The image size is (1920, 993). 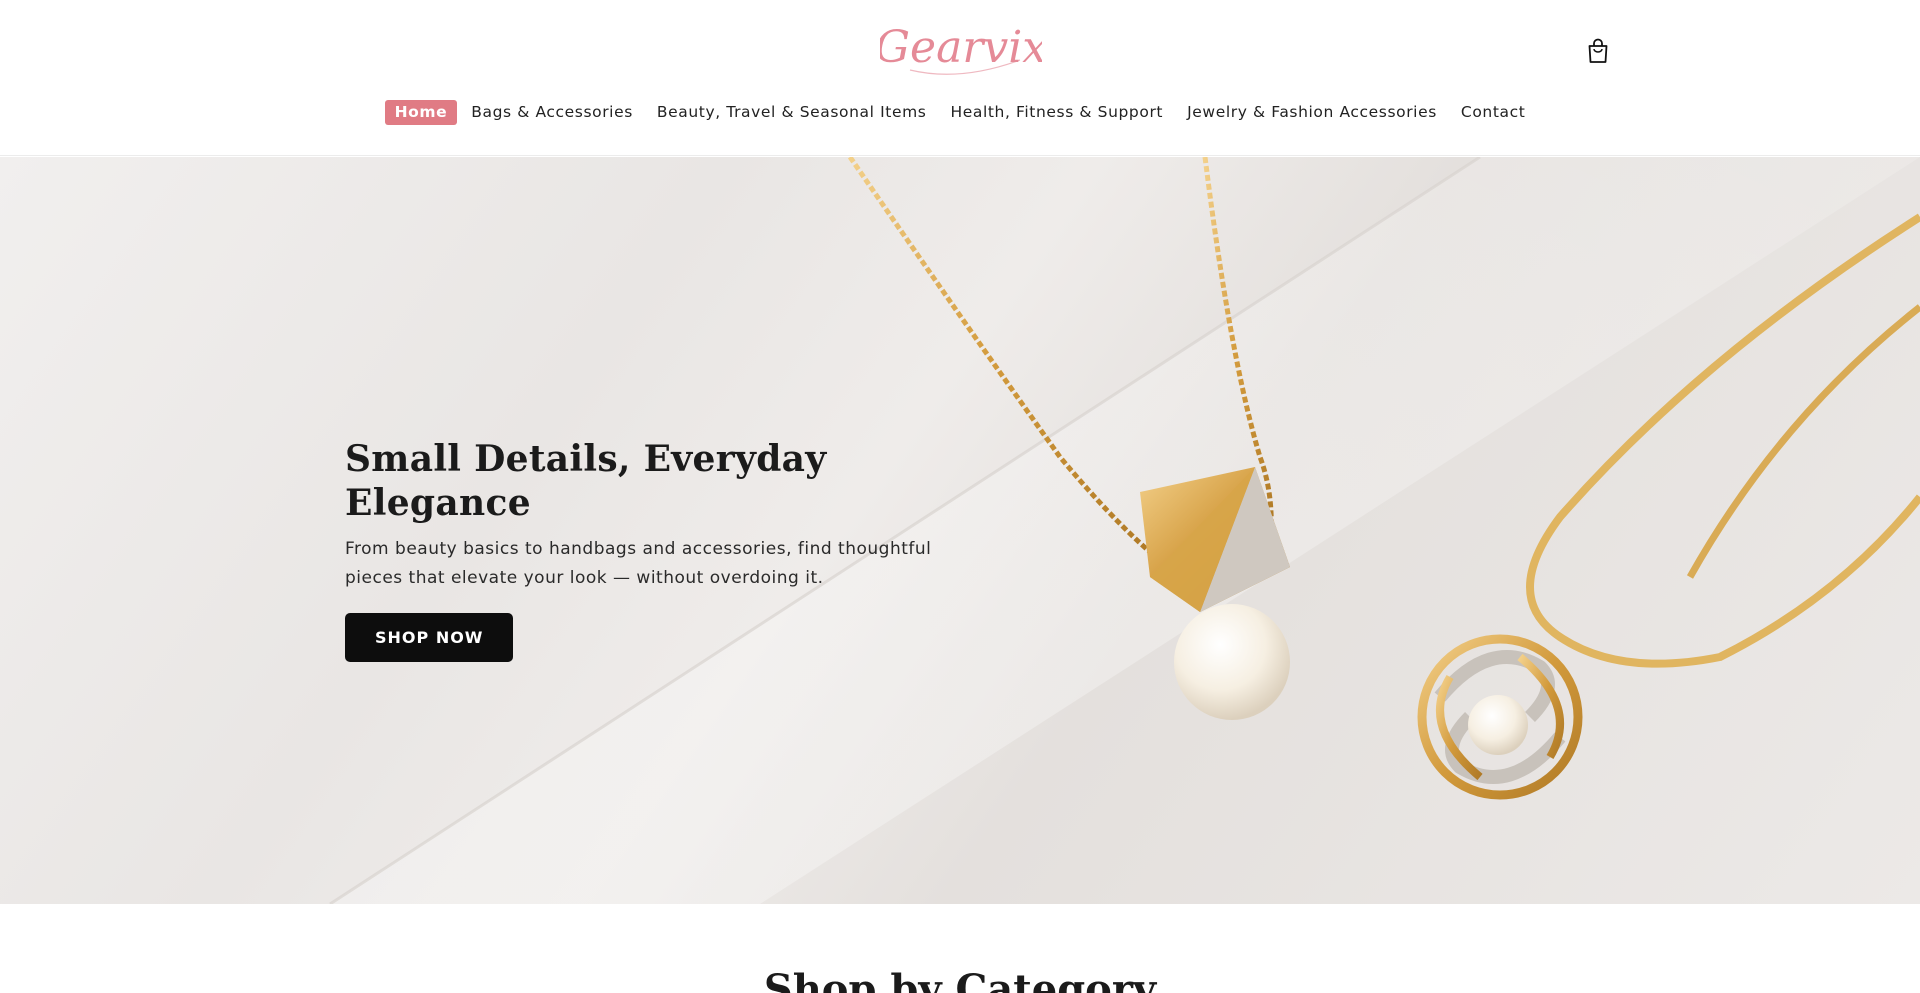 What do you see at coordinates (1056, 112) in the screenshot?
I see `nav-item-health-fitness-support: Health, Fitness & Support` at bounding box center [1056, 112].